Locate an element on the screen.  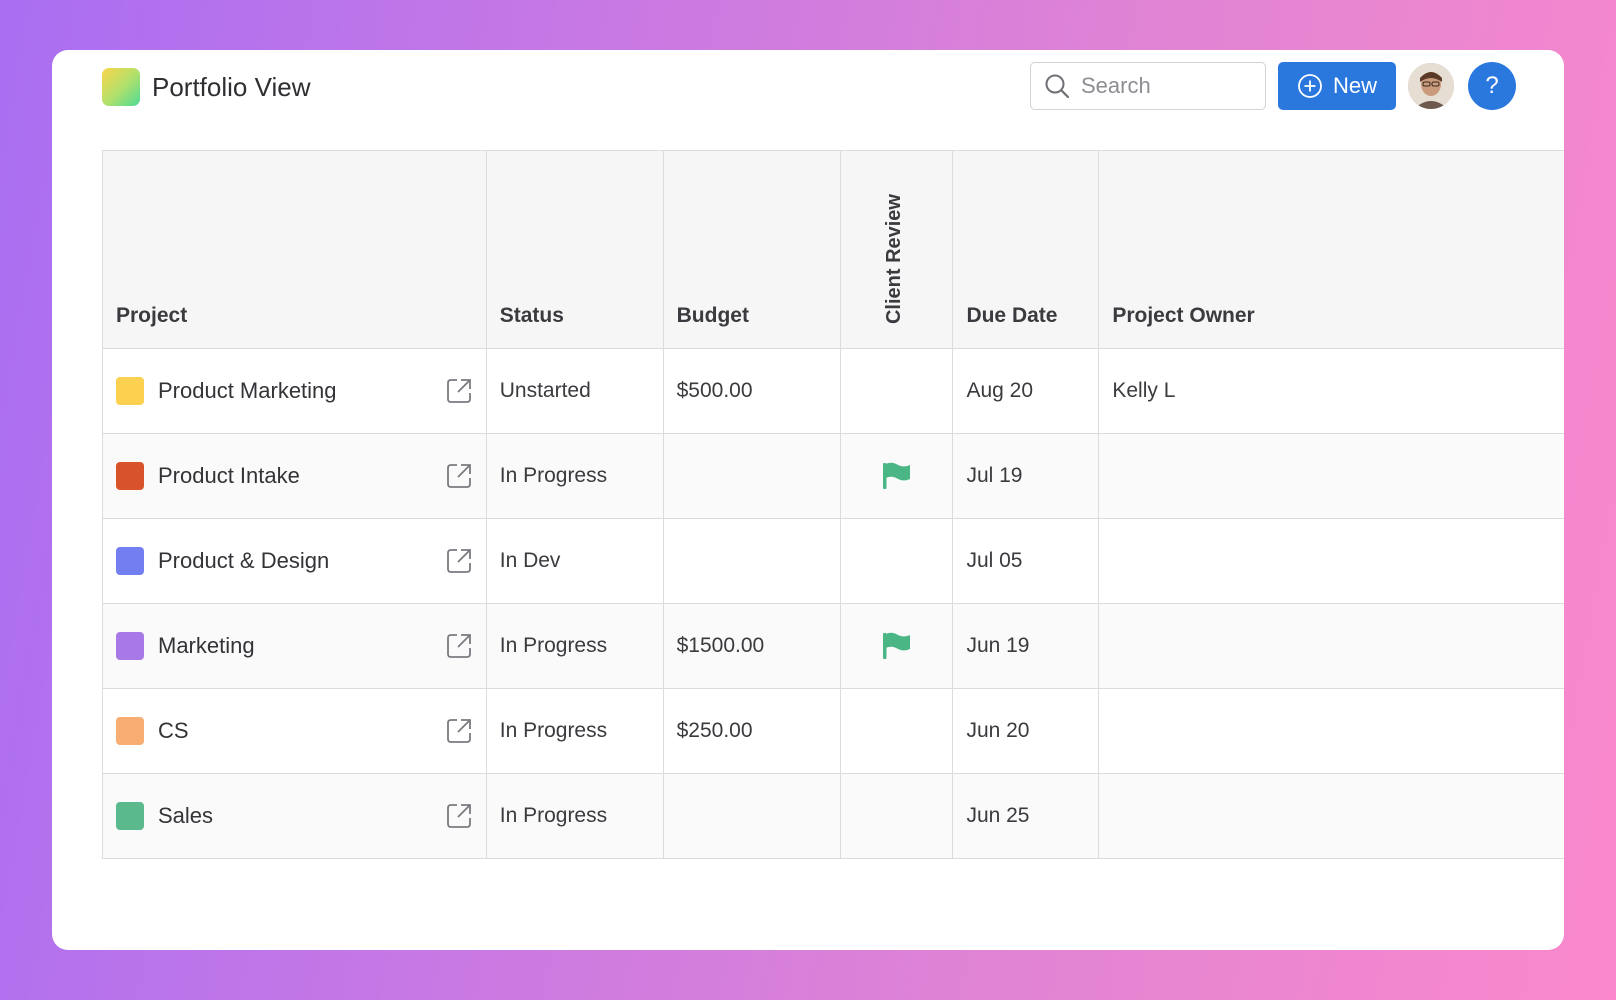
column-header-project: Project is located at coordinates (295, 250).